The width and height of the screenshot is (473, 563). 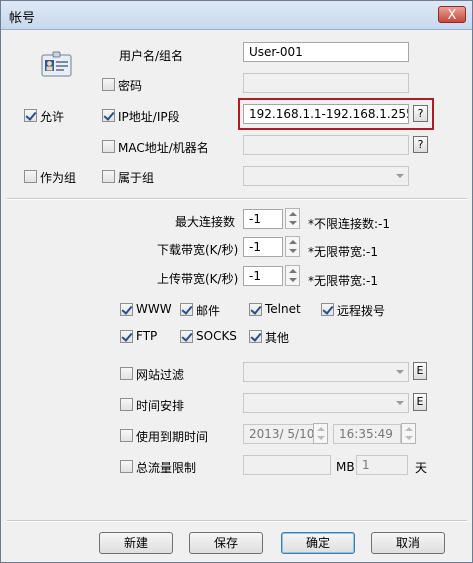 What do you see at coordinates (147, 336) in the screenshot?
I see `ftp-label: FTP` at bounding box center [147, 336].